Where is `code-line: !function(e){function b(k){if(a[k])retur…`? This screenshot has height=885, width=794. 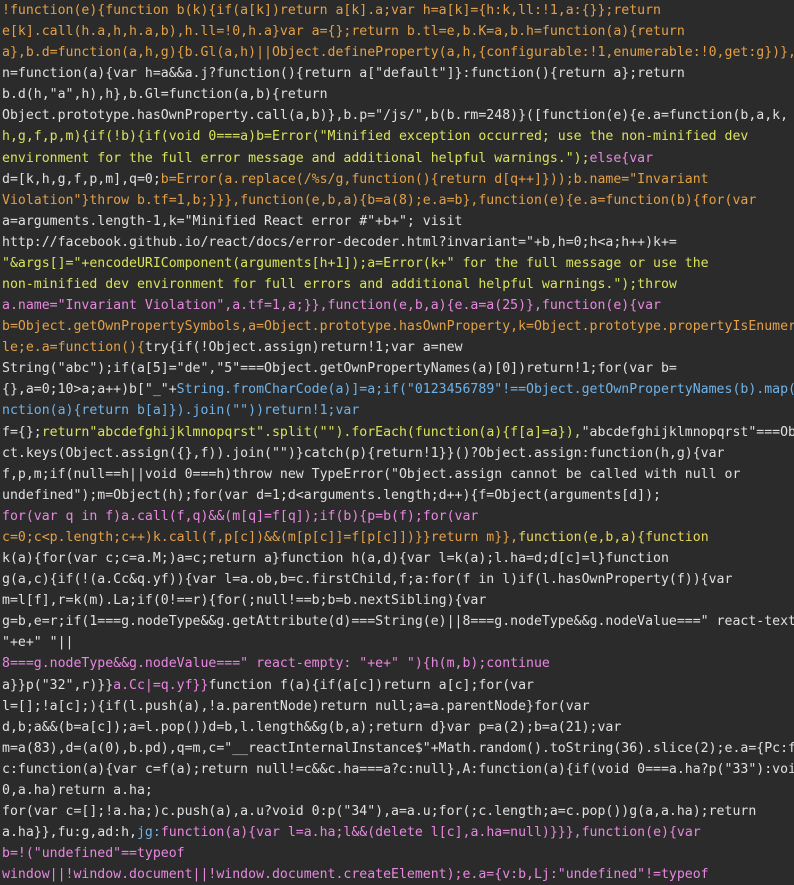 code-line: !function(e){function b(k){if(a[k])retur… is located at coordinates (398, 10).